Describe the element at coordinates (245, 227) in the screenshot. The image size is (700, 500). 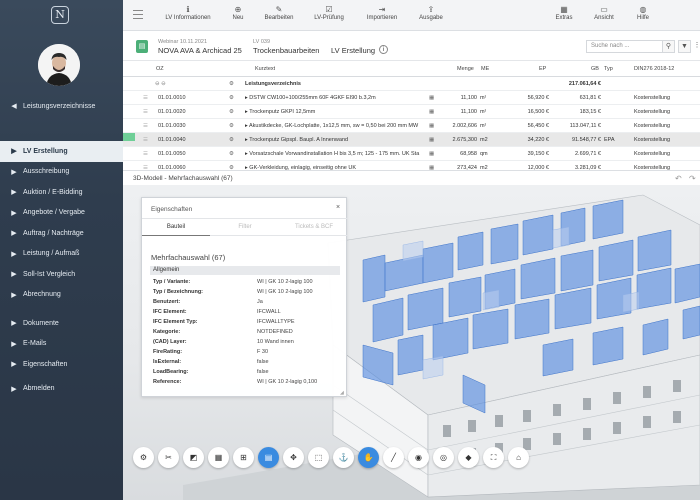
I see `tab-filter: Filter` at that location.